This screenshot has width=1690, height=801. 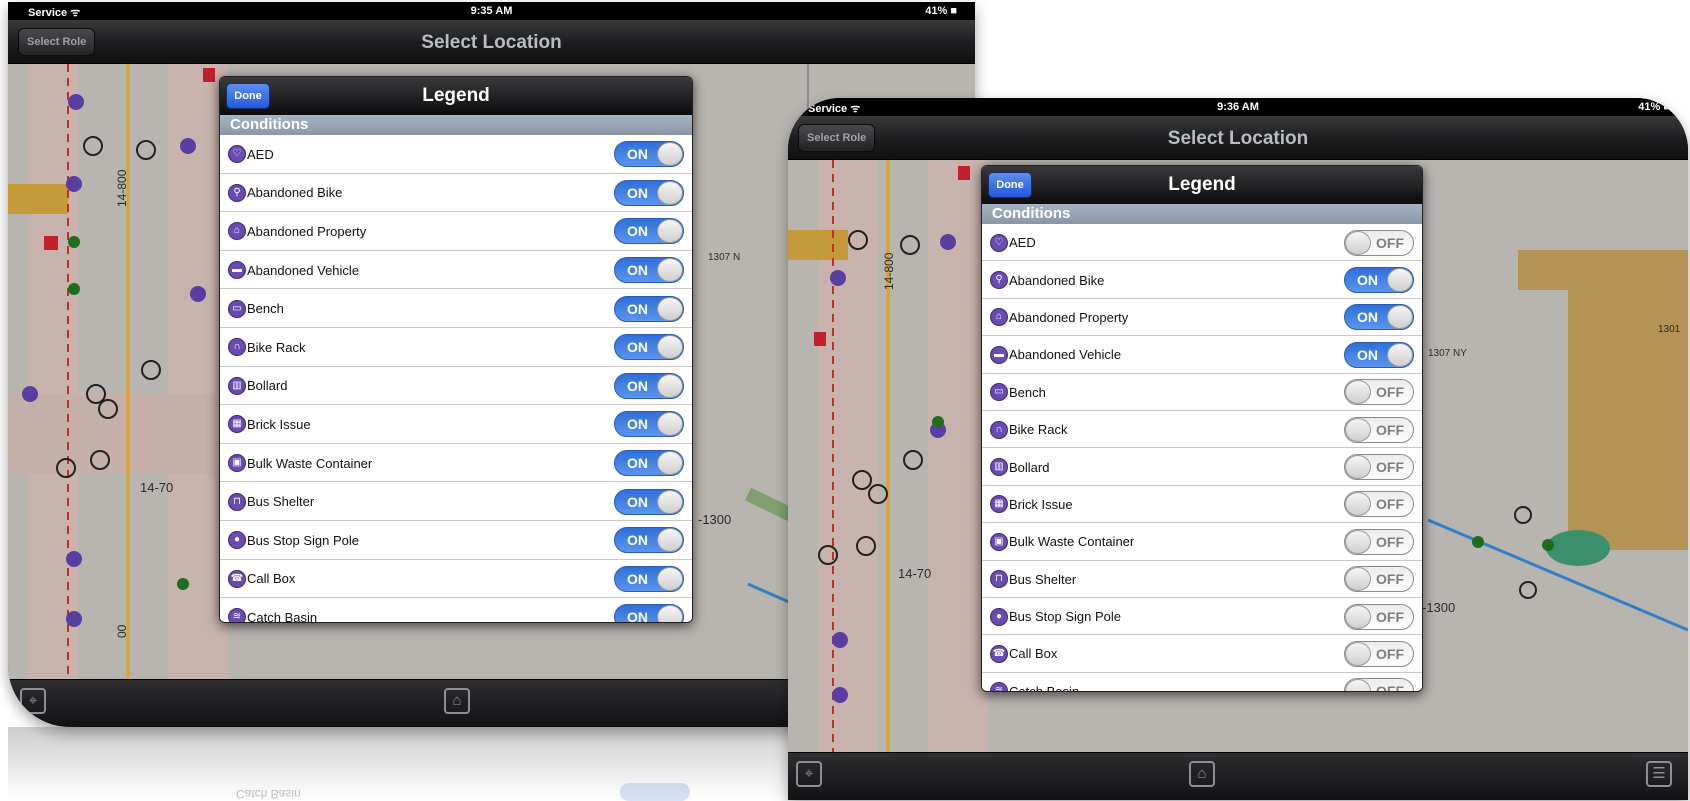 I want to click on map-street-label: 14-800, so click(x=889, y=271).